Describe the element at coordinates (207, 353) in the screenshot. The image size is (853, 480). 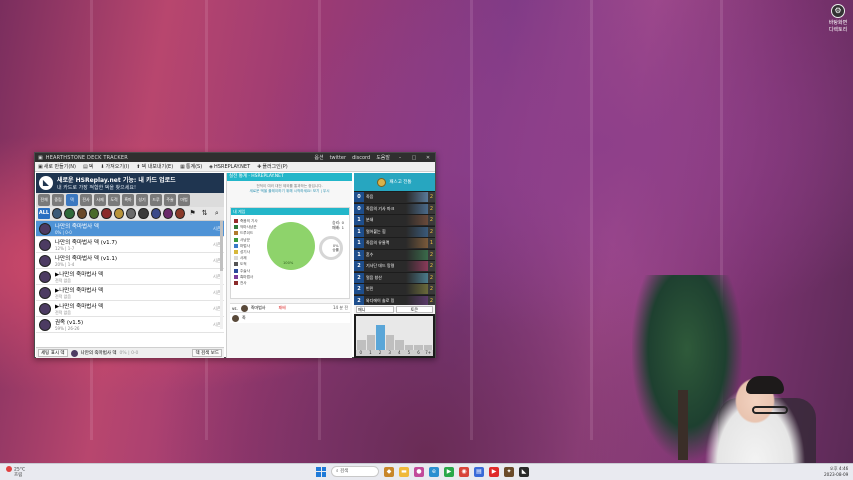
I see `deck-search-button: 덱 검색 보드` at that location.